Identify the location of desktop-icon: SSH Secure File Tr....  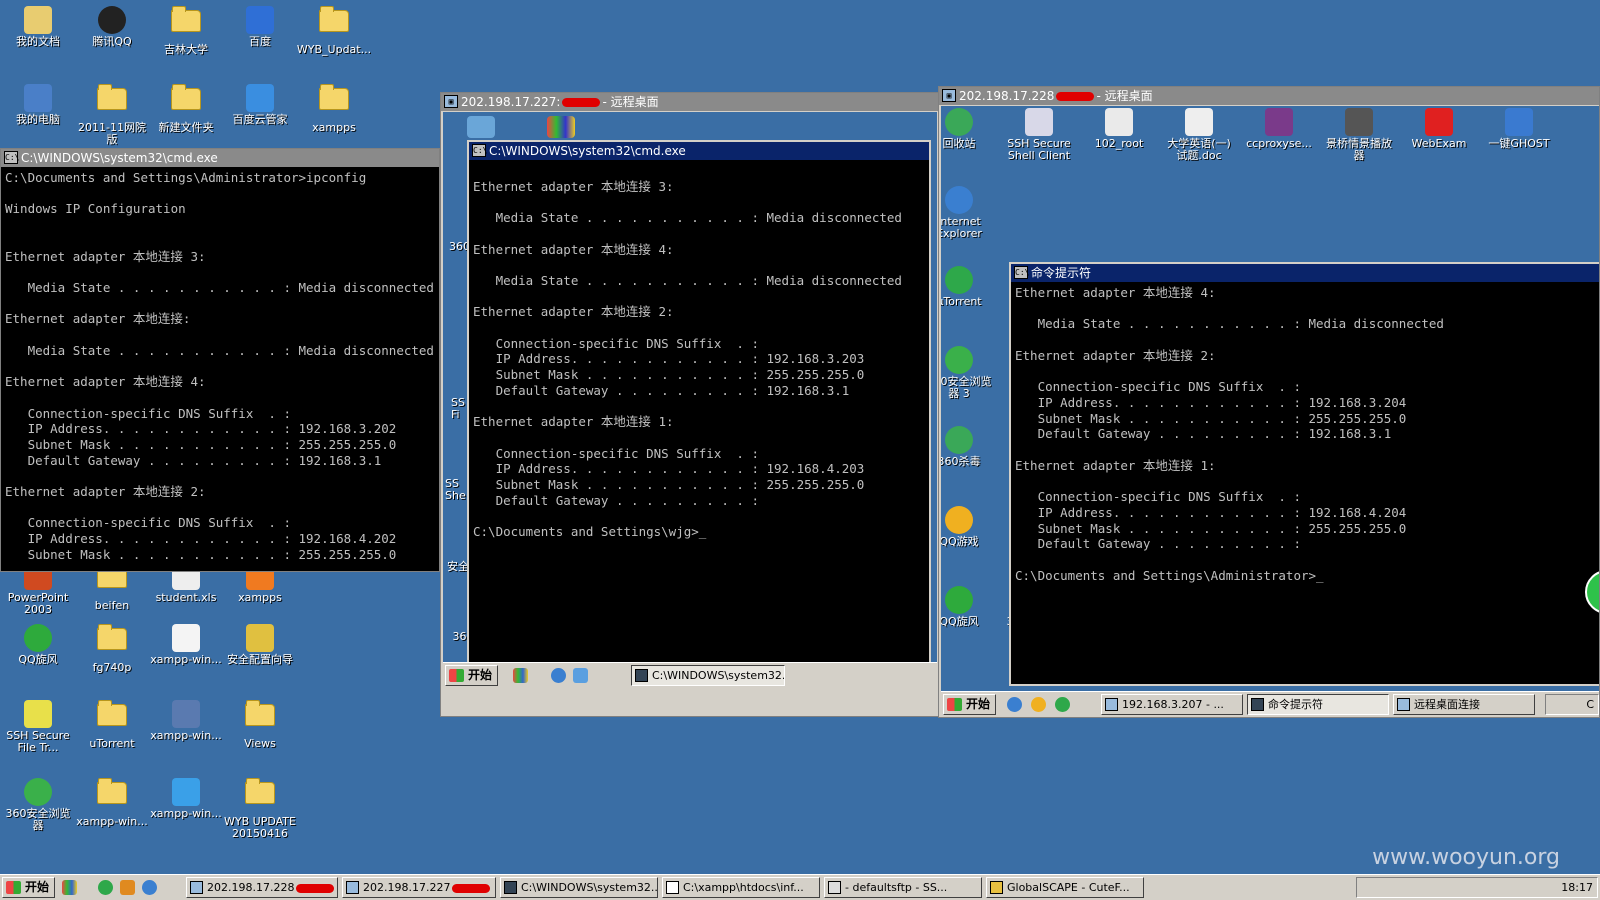
(38, 726).